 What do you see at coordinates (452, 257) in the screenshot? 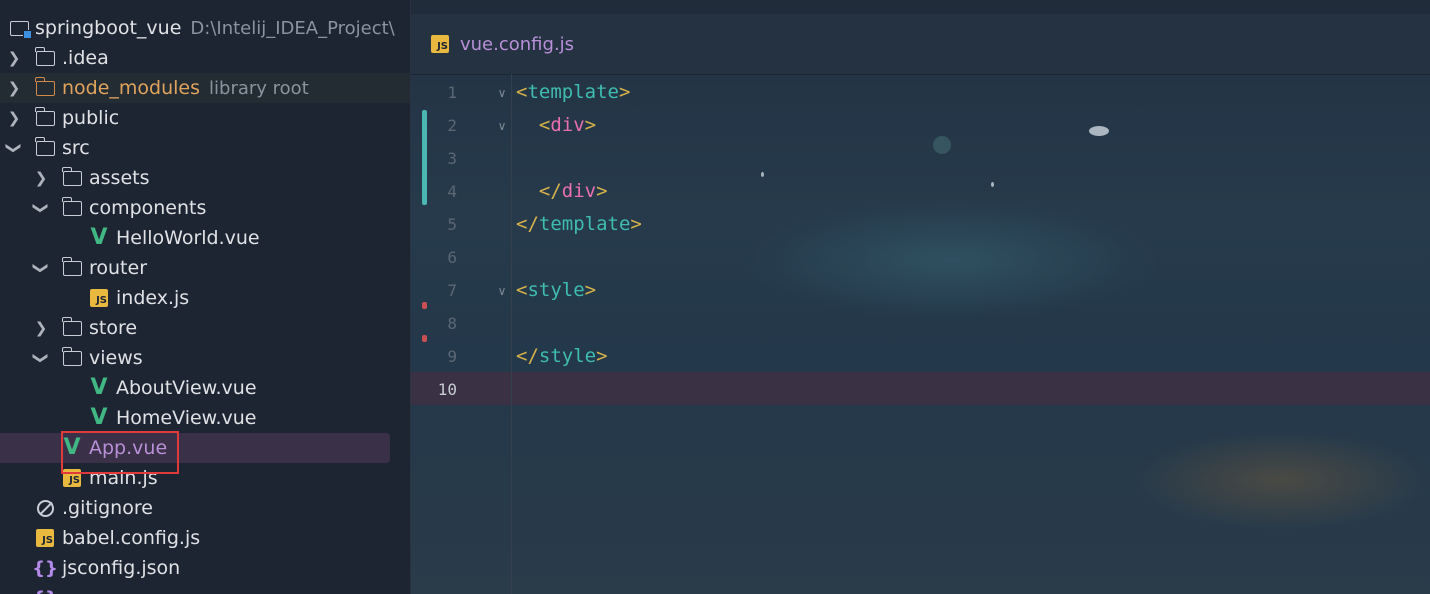
I see `line-number: 6` at bounding box center [452, 257].